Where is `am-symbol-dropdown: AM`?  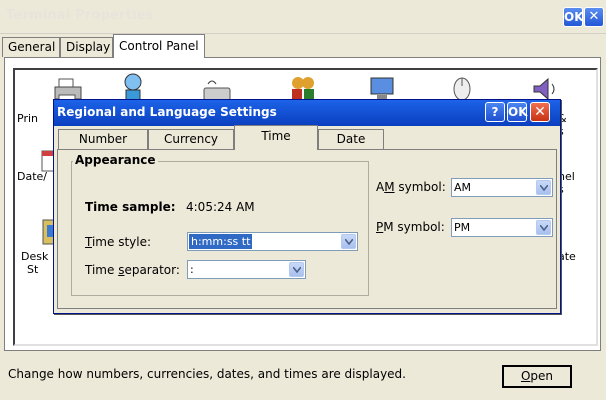
am-symbol-dropdown: AM is located at coordinates (502, 187).